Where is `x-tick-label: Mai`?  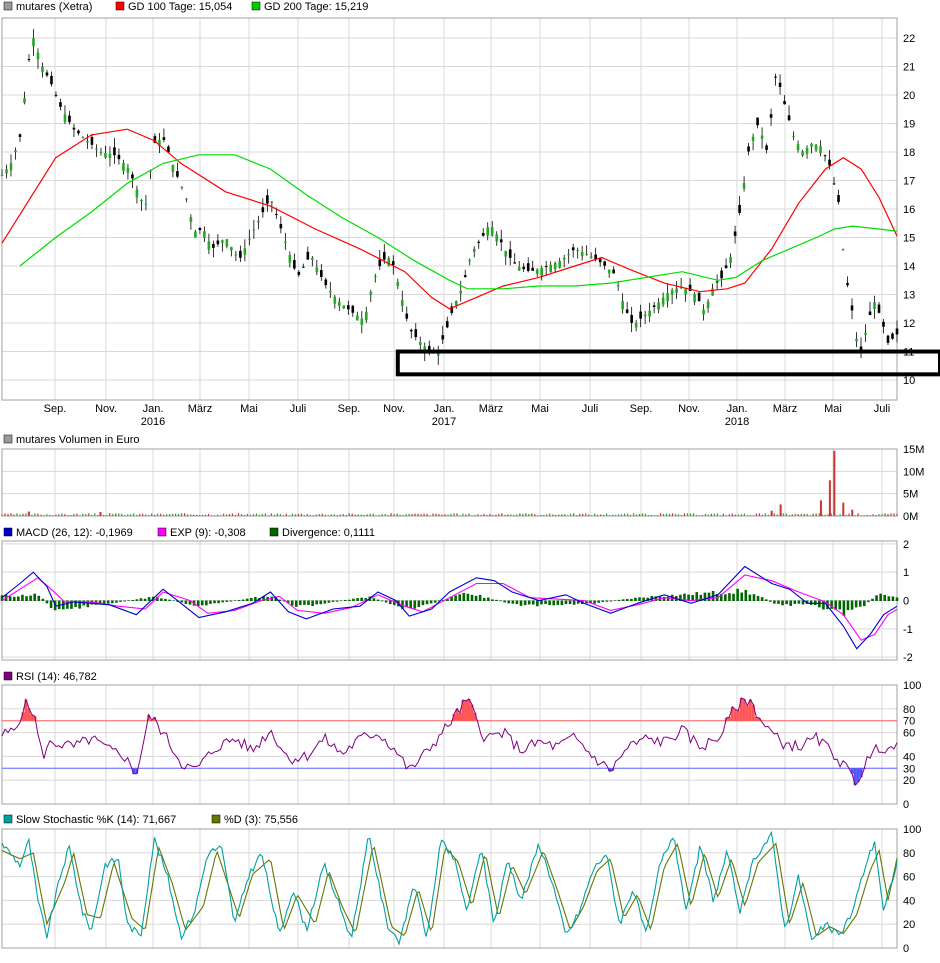
x-tick-label: Mai is located at coordinates (249, 409).